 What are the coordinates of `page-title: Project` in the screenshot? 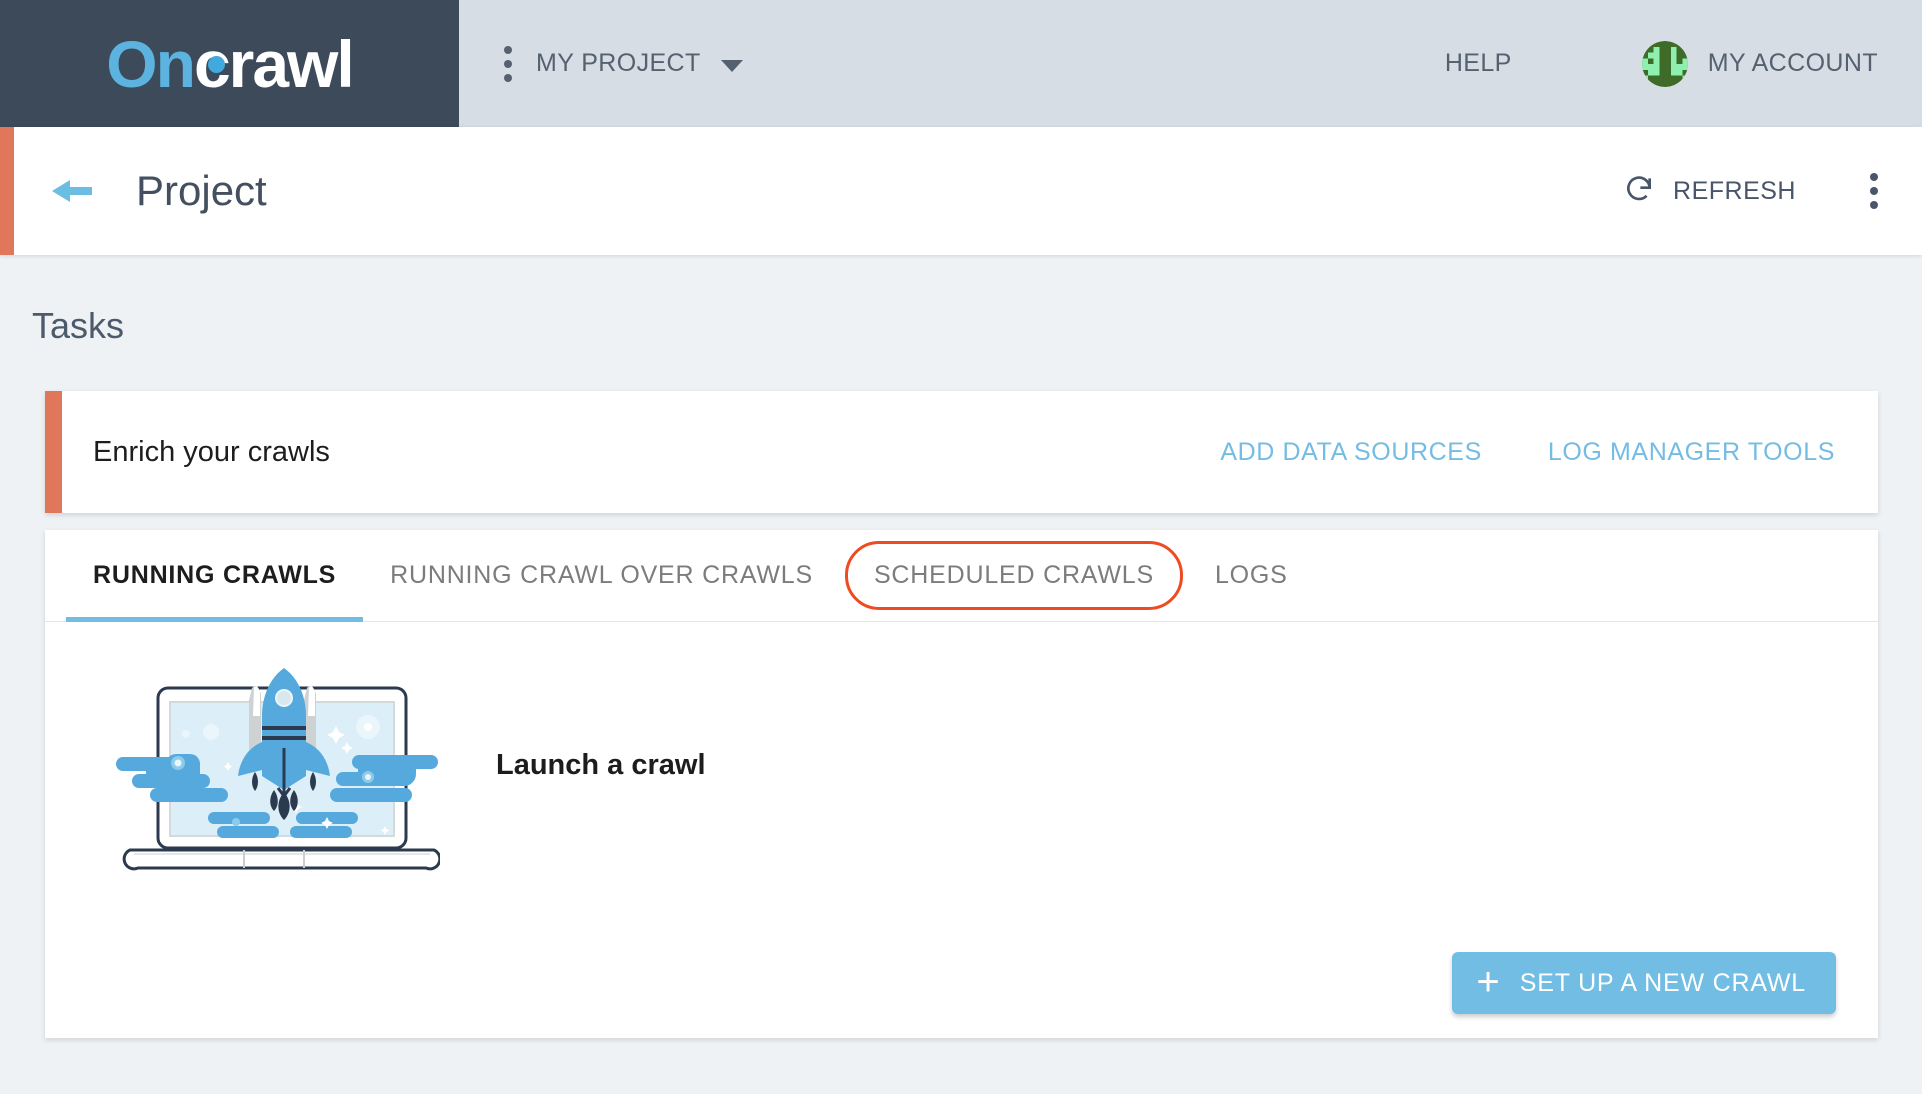 It's located at (201, 190).